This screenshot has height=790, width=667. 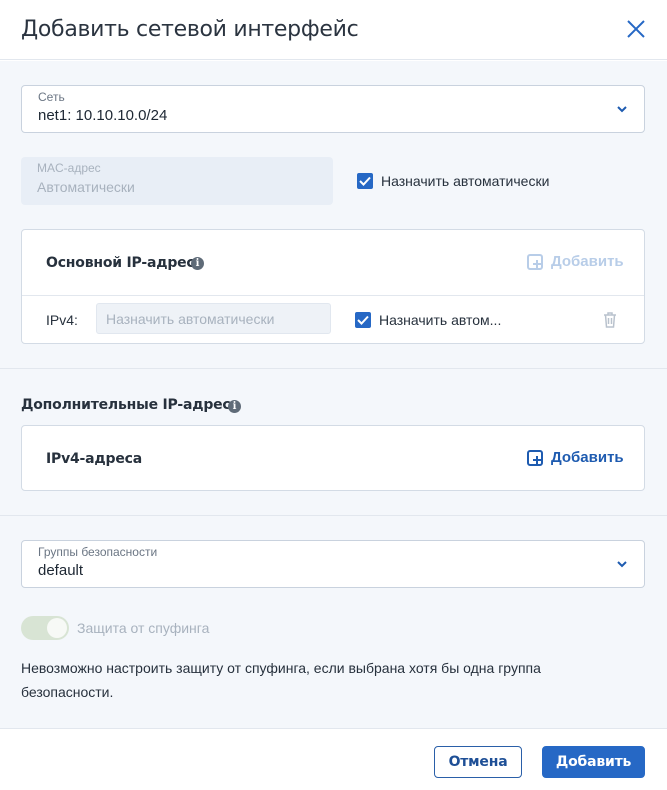 I want to click on dialog-title: Добавить сетевой интерфейс, so click(x=190, y=29).